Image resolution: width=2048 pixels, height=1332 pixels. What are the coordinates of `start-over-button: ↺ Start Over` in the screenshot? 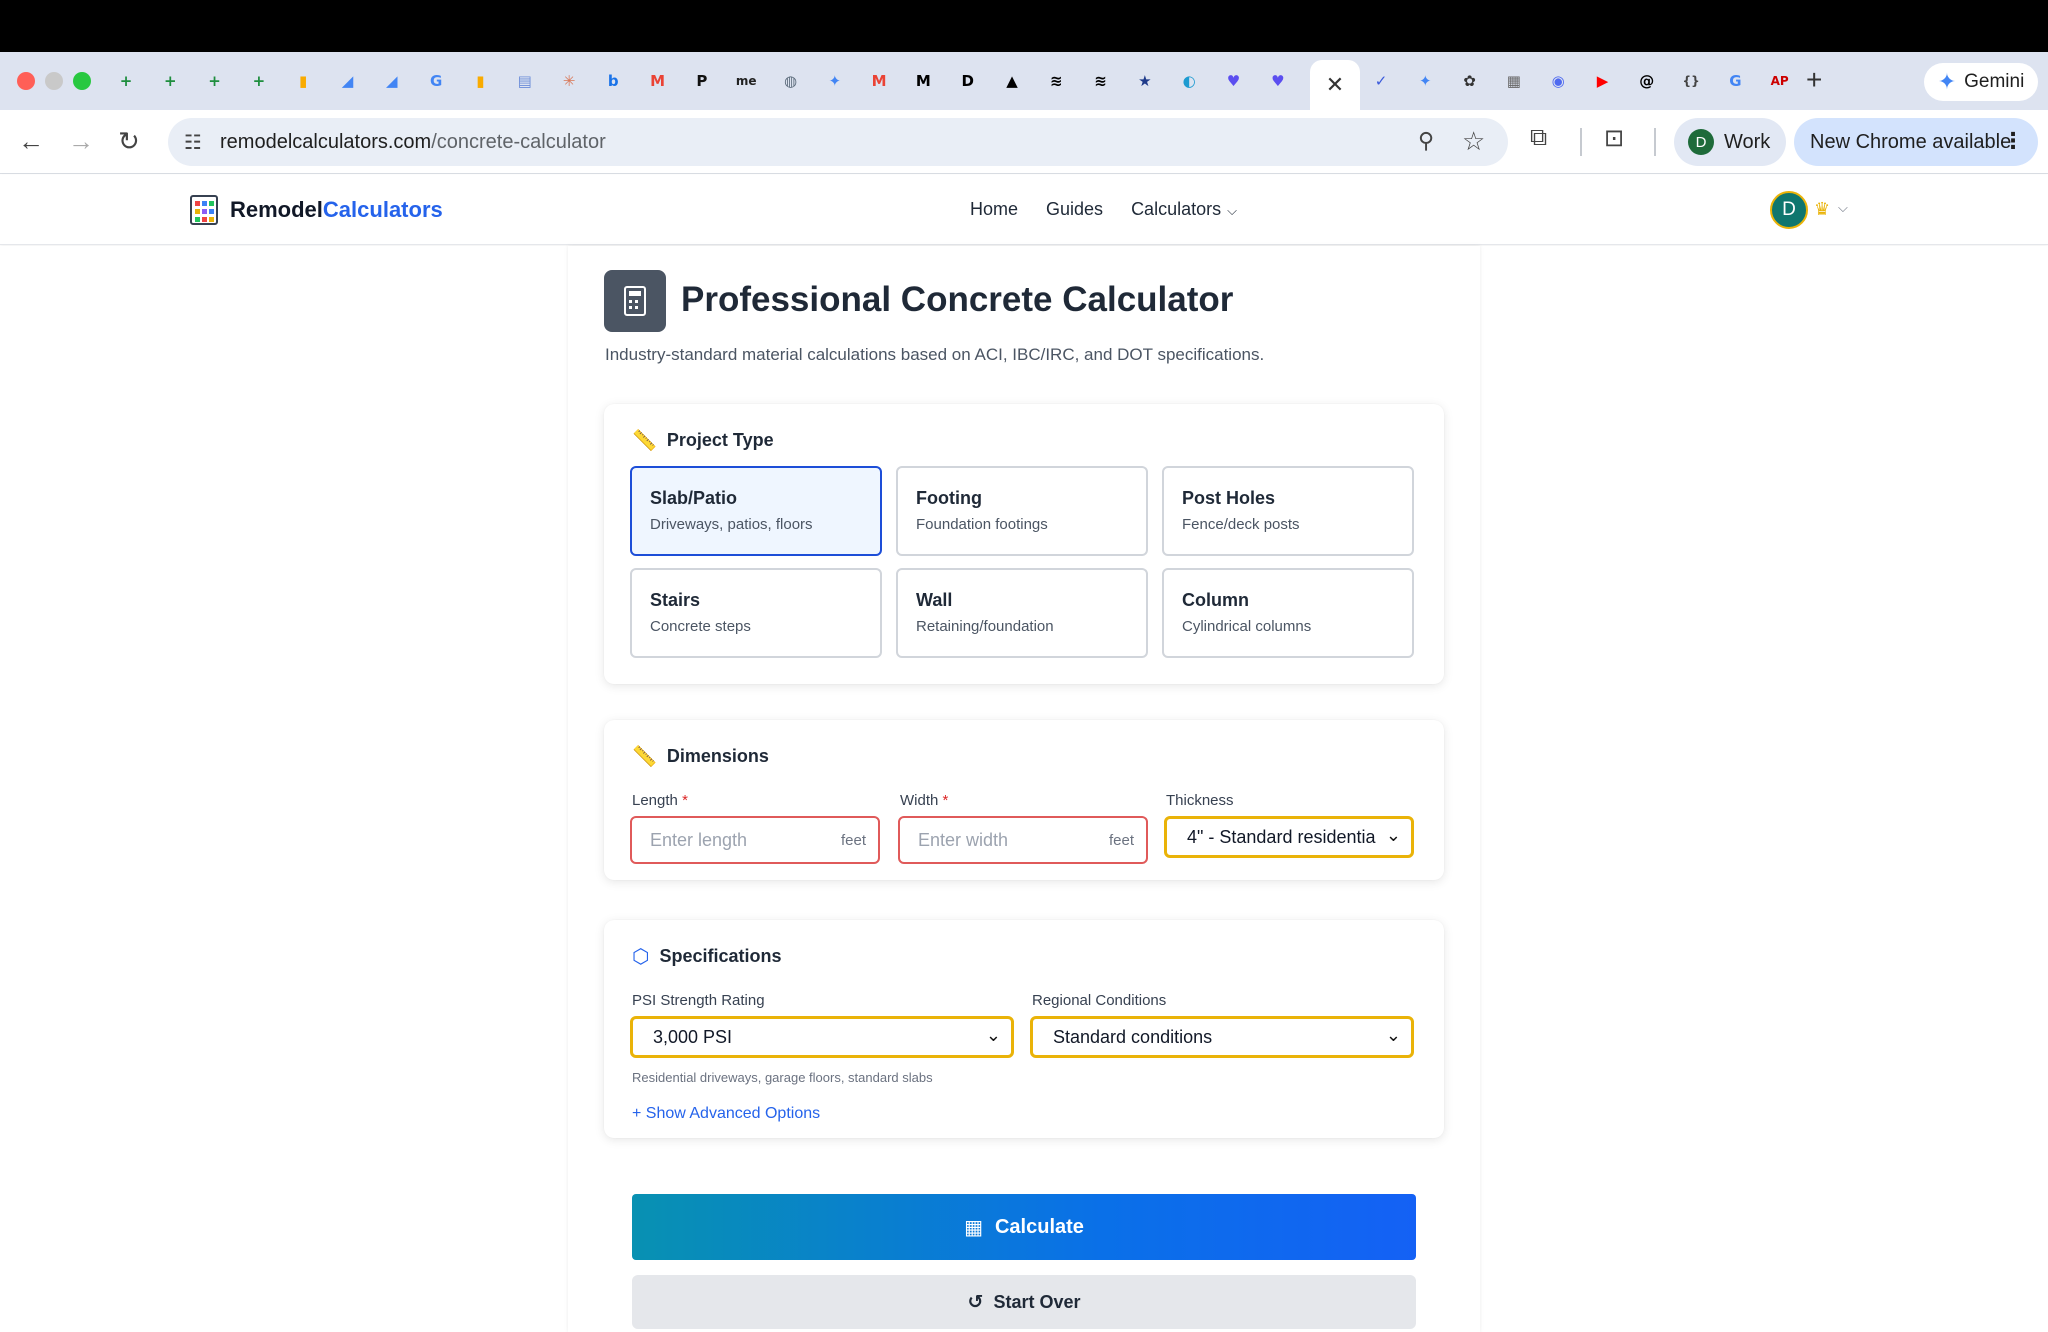 It's located at (1024, 1302).